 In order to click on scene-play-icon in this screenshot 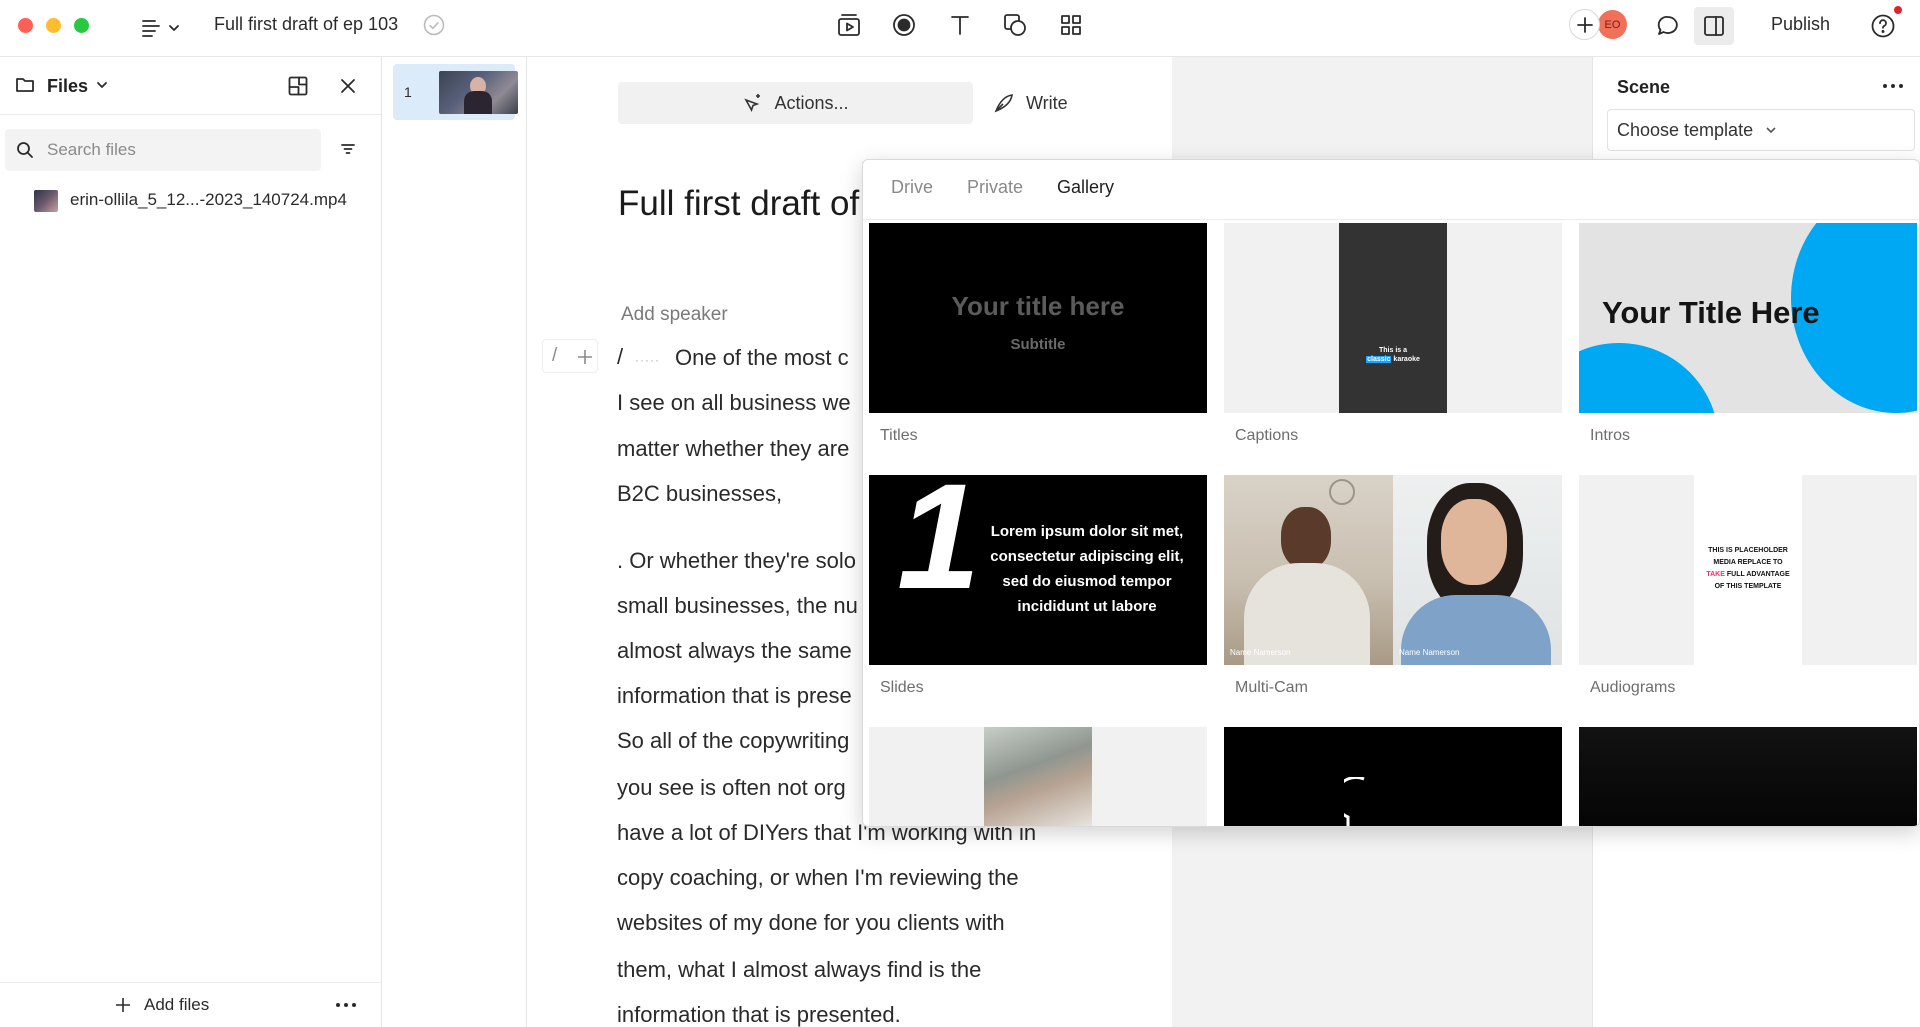, I will do `click(849, 25)`.